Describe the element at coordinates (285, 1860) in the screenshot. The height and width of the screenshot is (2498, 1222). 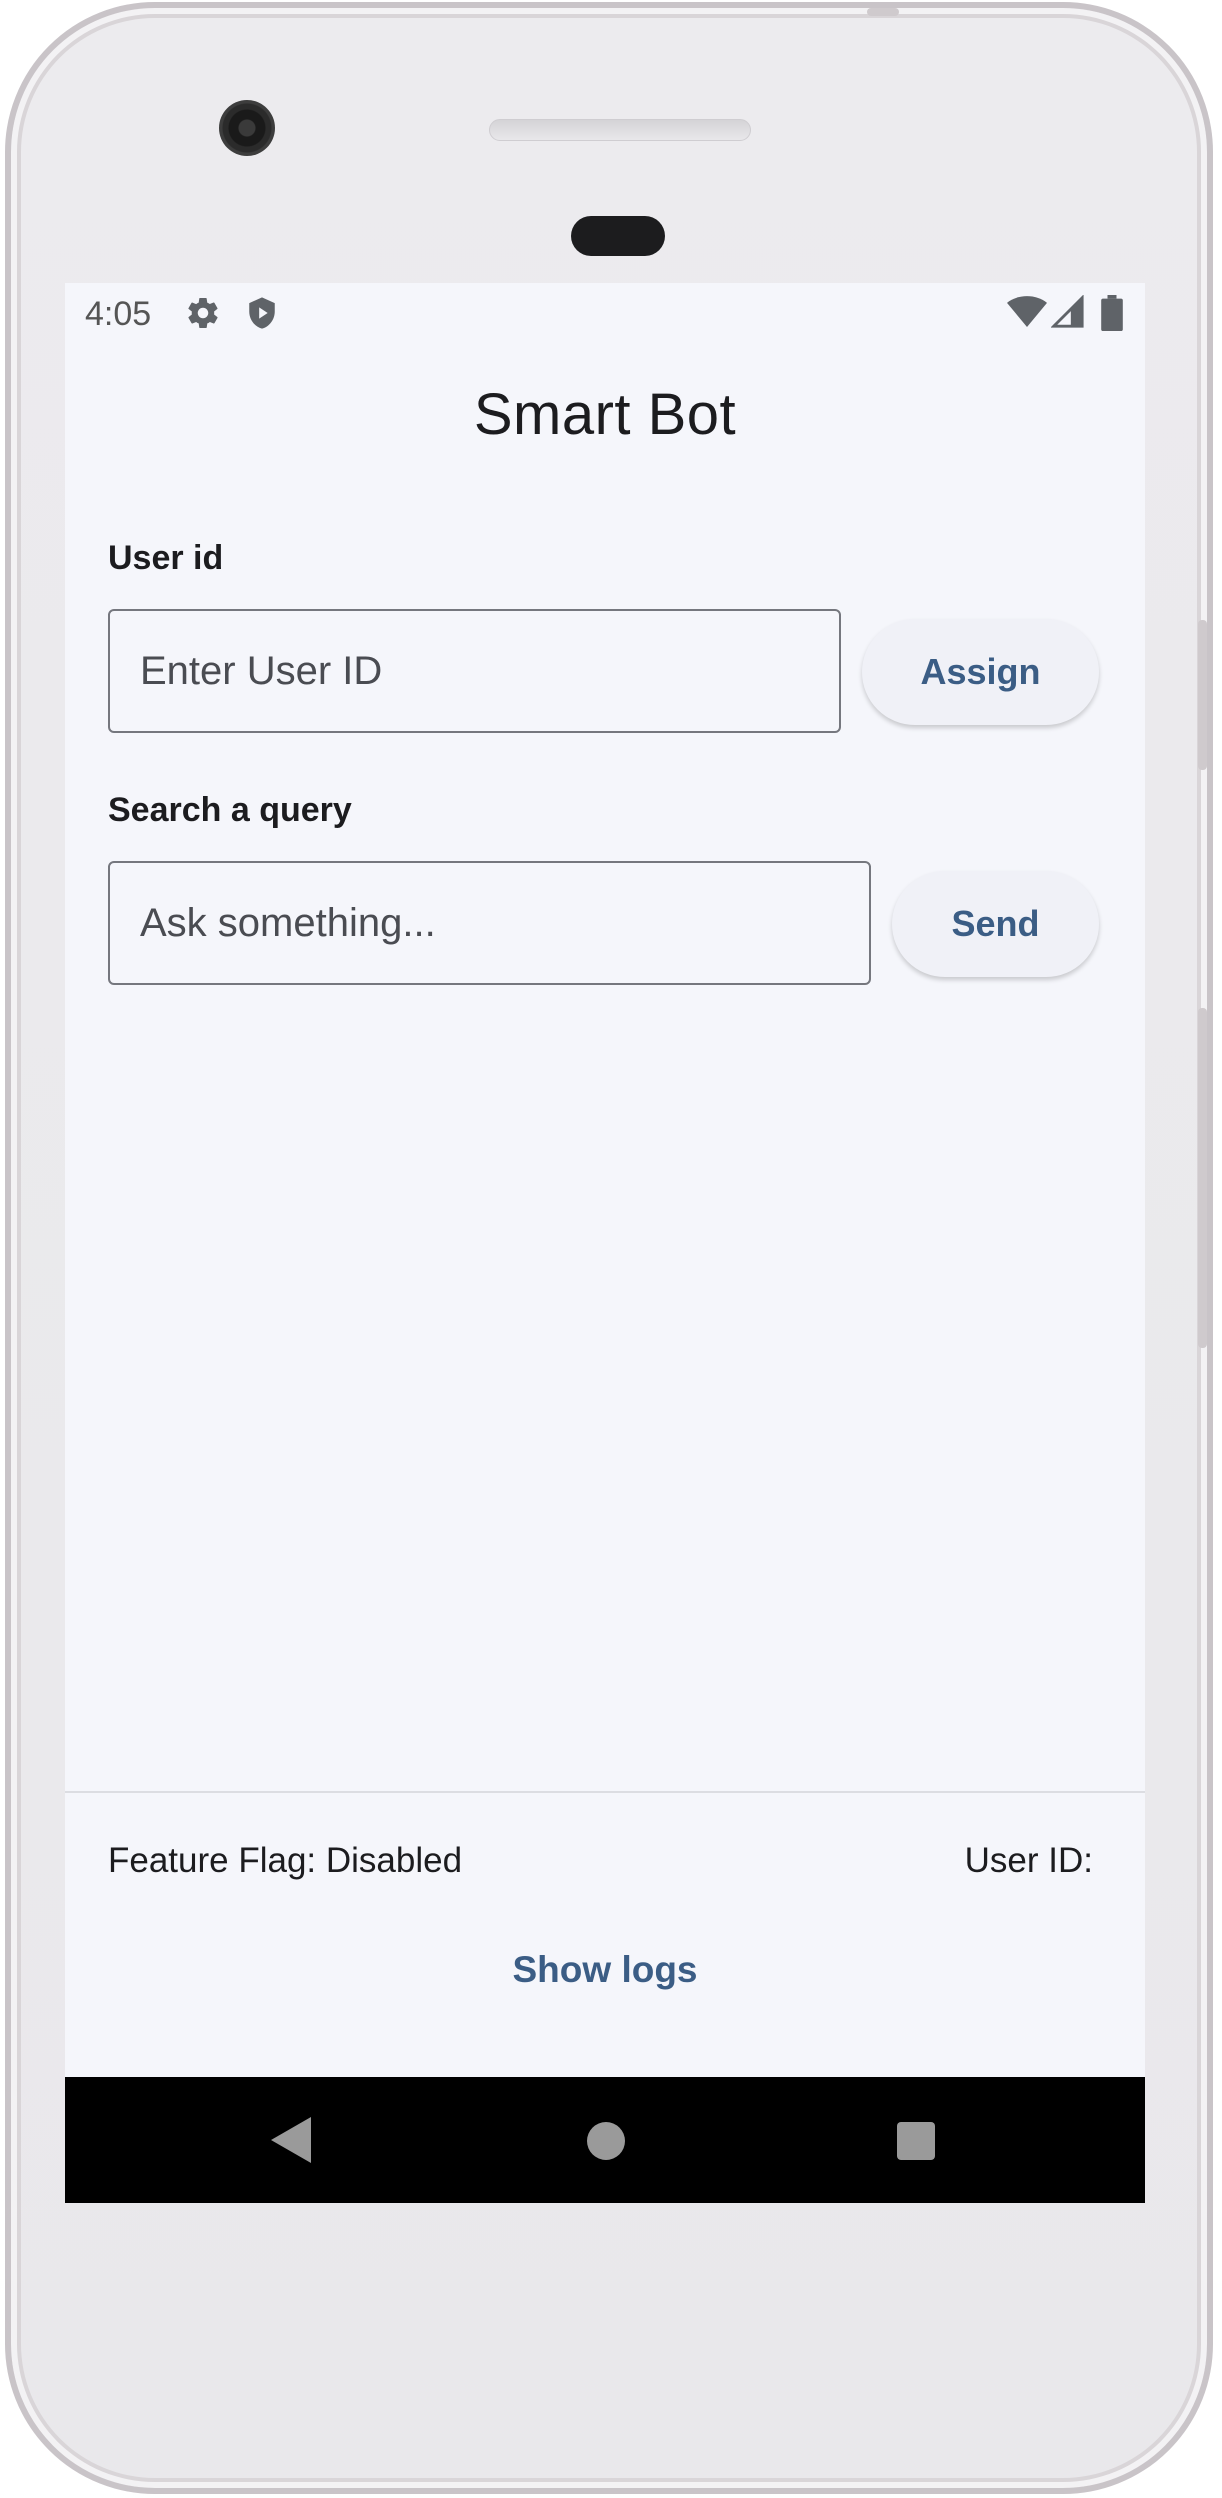
I see `feature-flag-status: Feature Flag: Disabled` at that location.